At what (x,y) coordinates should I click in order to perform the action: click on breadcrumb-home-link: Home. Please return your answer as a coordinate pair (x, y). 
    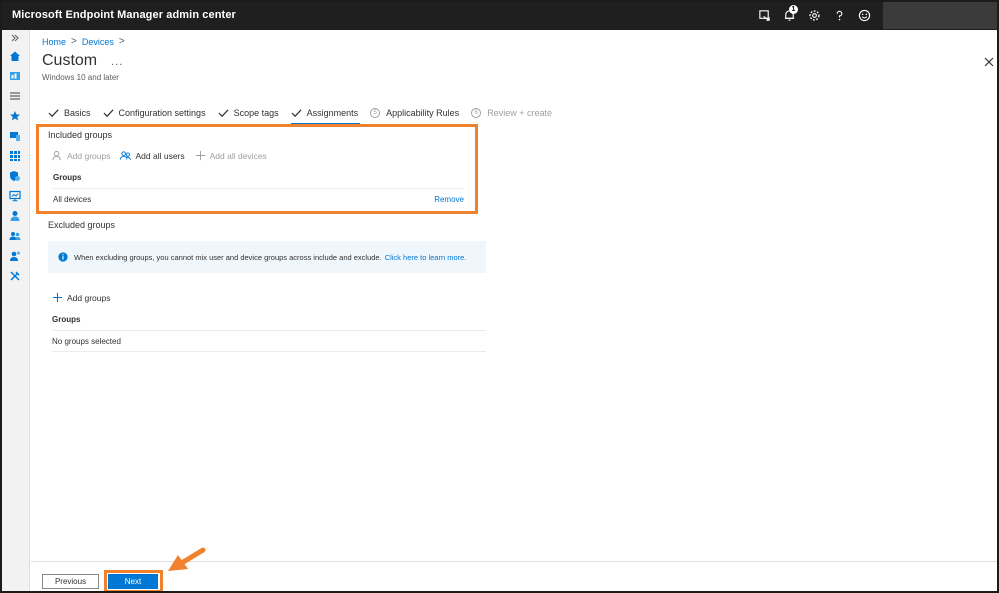
    Looking at the image, I should click on (54, 42).